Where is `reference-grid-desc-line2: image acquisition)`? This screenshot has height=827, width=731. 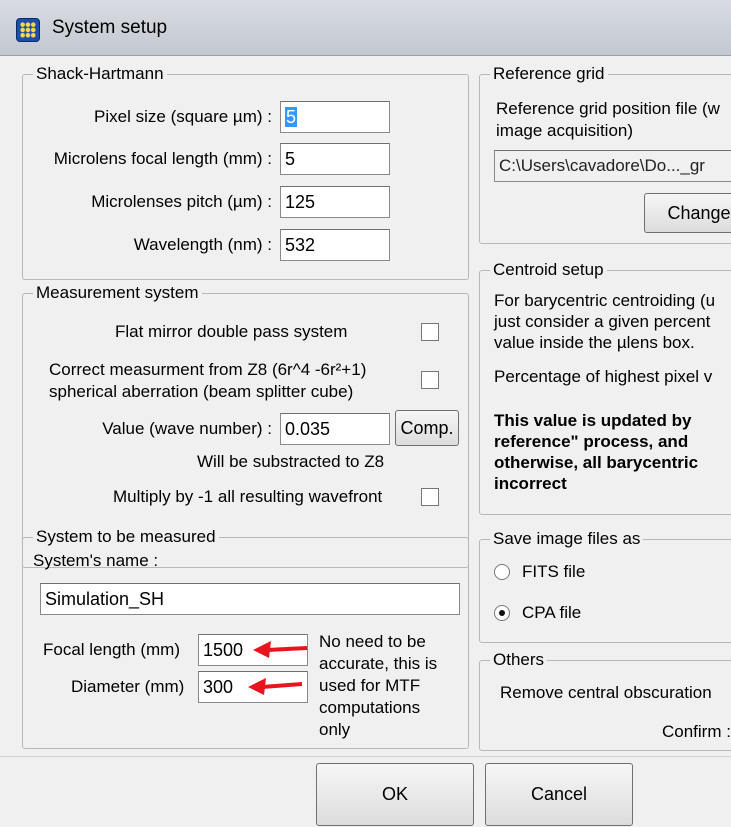 reference-grid-desc-line2: image acquisition) is located at coordinates (565, 130).